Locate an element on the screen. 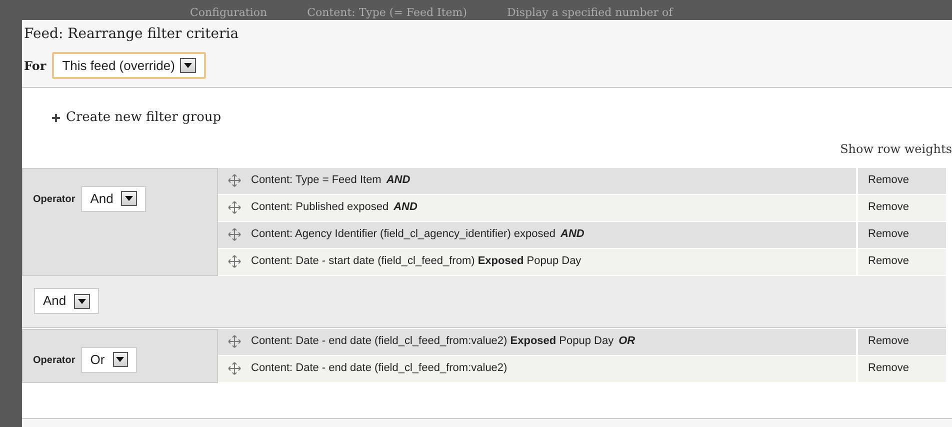 This screenshot has width=952, height=427. dialog-title: Feed: Rearrange filter criteria is located at coordinates (132, 34).